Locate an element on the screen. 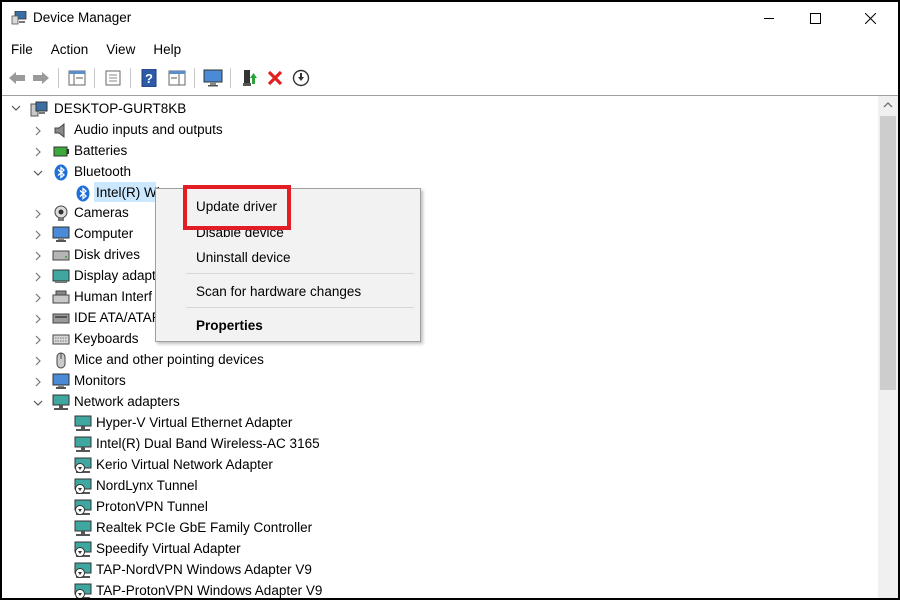 The image size is (900, 600). category-disk-drives: Disk drives is located at coordinates (107, 255).